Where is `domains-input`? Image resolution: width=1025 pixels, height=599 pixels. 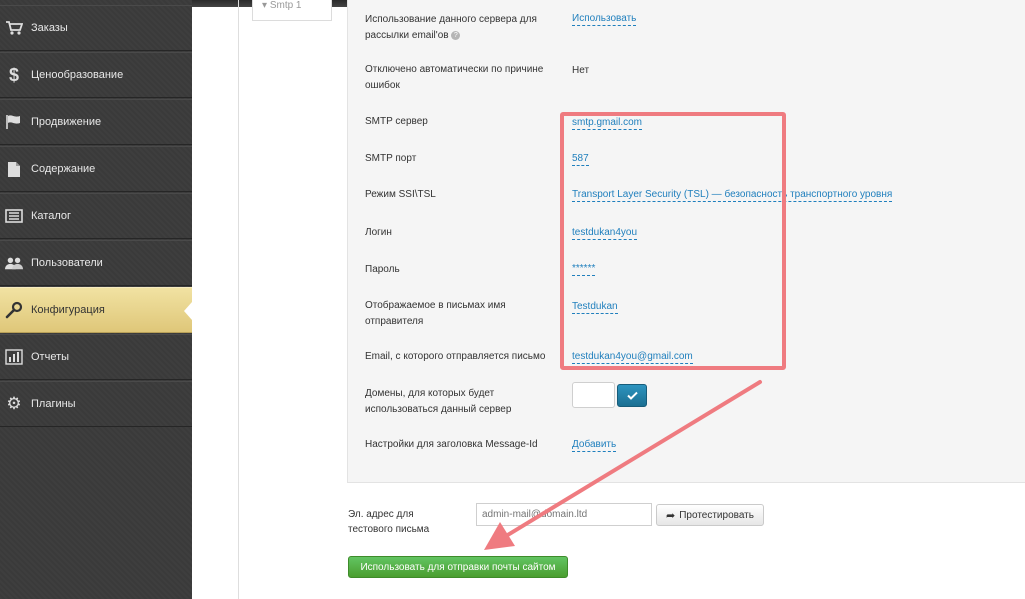
domains-input is located at coordinates (593, 395).